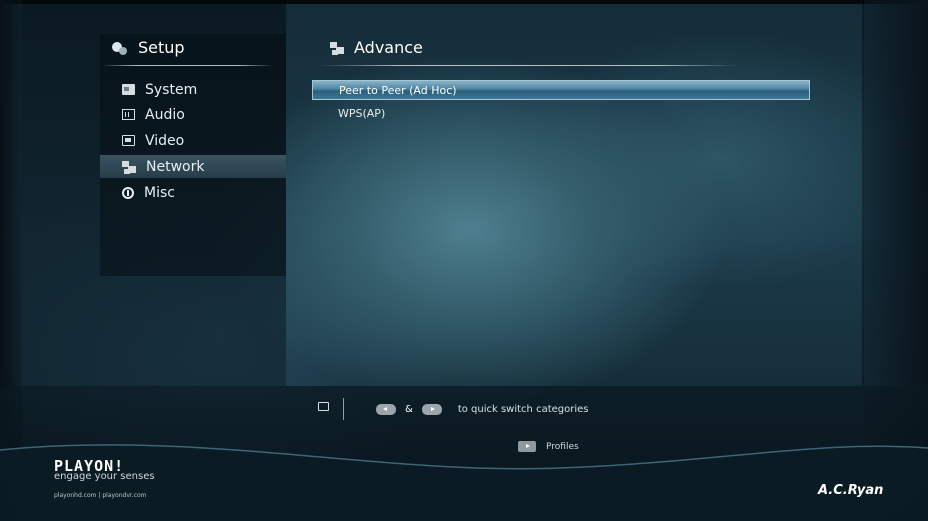  Describe the element at coordinates (362, 113) in the screenshot. I see `option-label: WPS(AP)` at that location.